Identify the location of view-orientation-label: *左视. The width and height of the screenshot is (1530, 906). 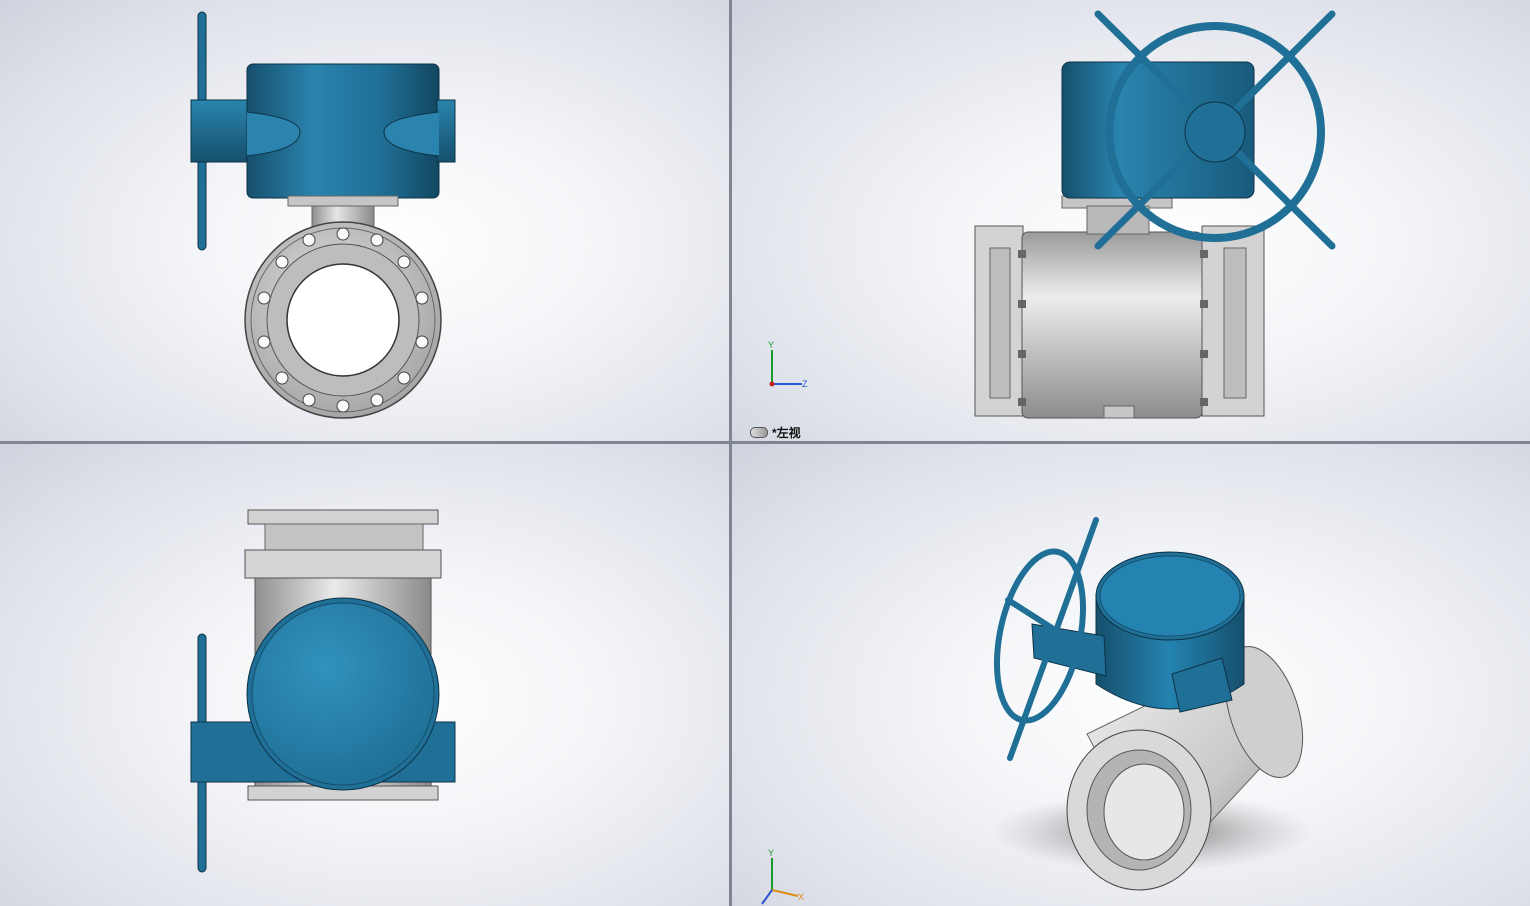
(775, 432).